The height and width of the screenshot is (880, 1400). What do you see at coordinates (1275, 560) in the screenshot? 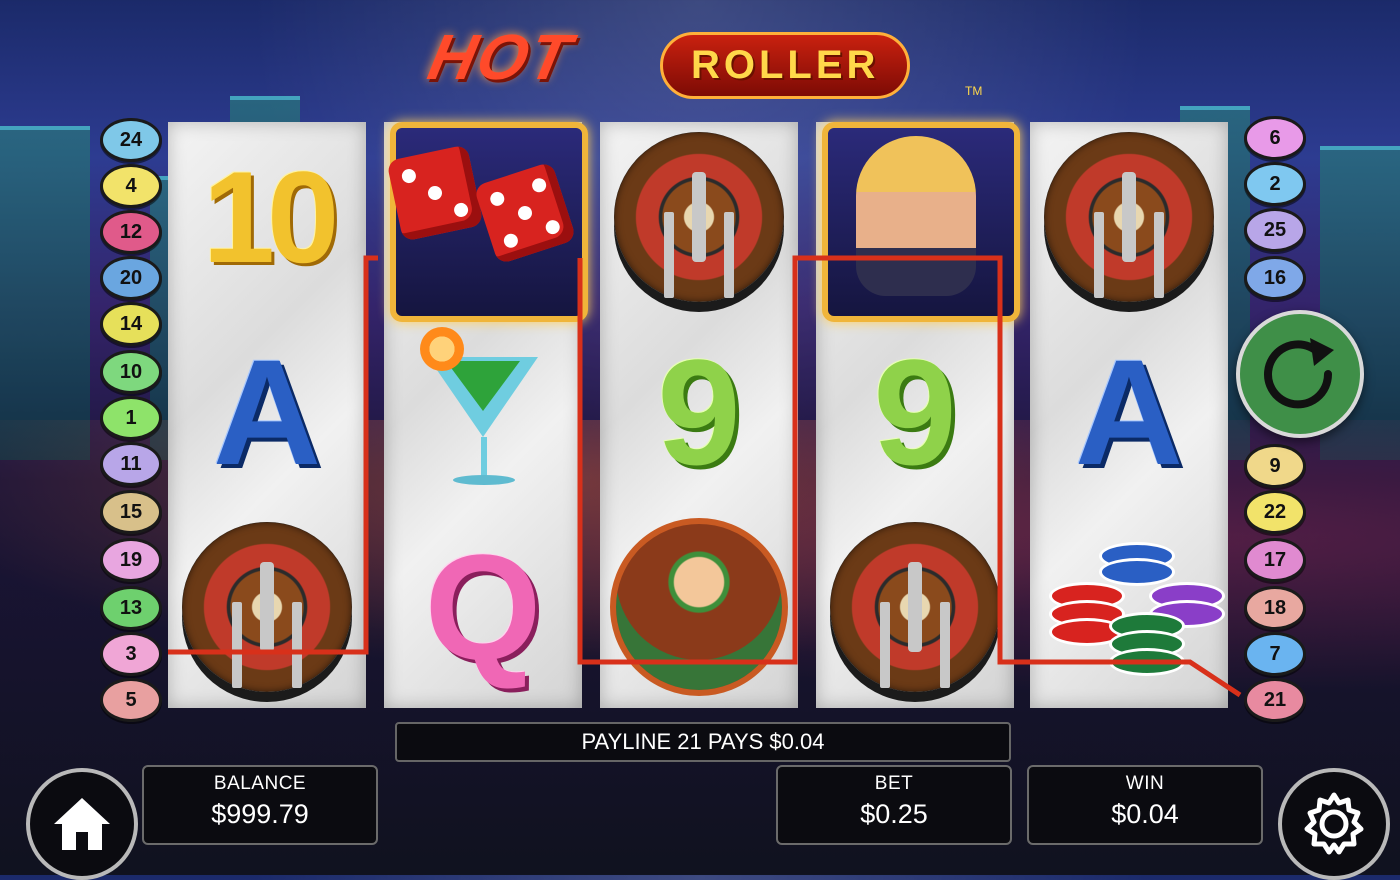
I see `payline-badge: 17` at bounding box center [1275, 560].